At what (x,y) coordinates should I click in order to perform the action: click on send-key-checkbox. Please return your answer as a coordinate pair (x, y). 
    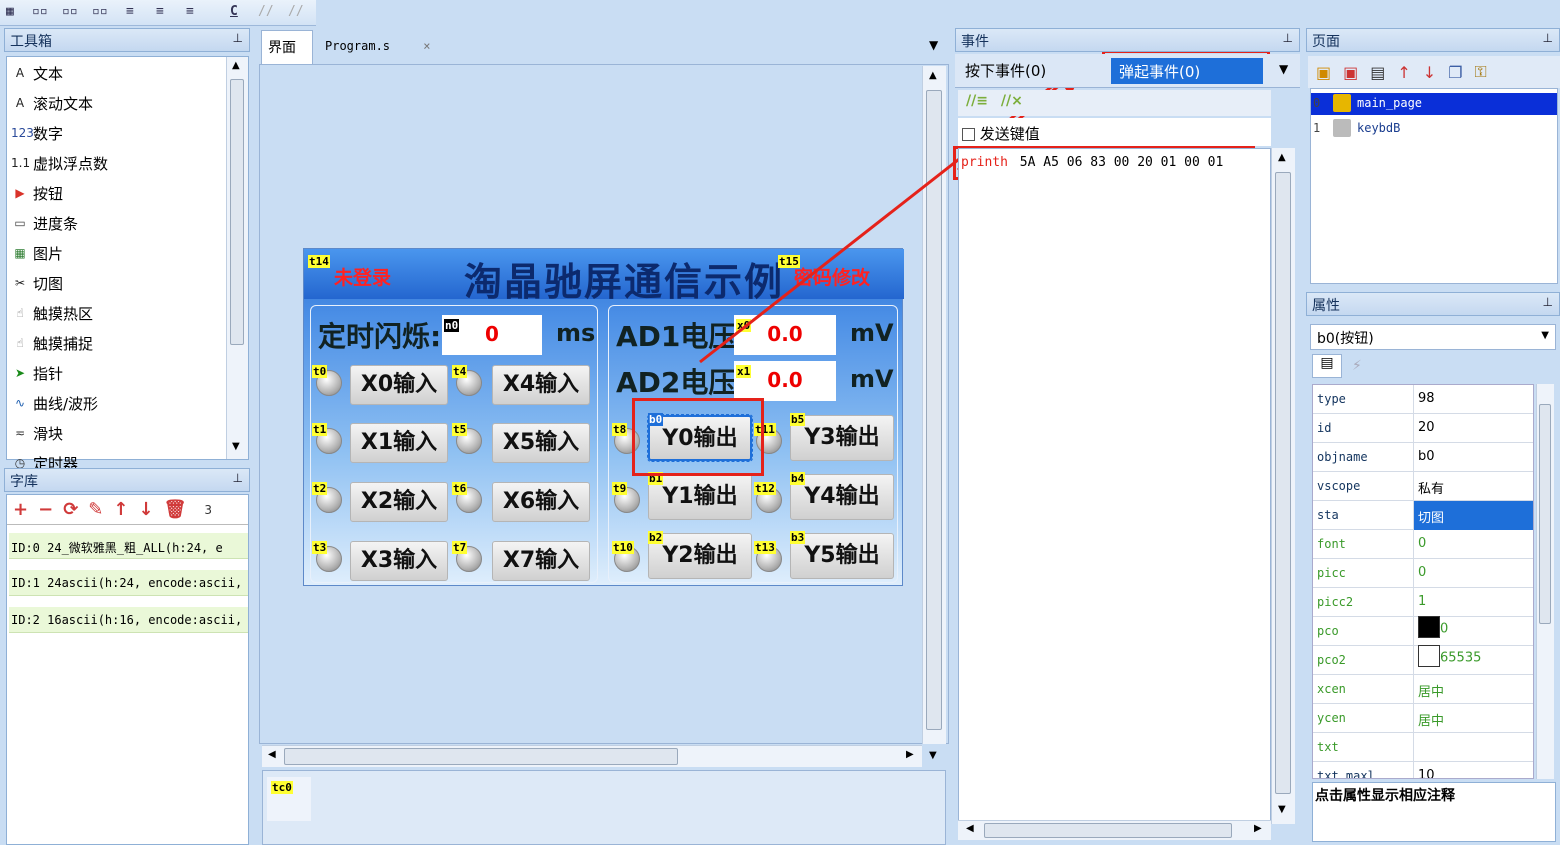
    Looking at the image, I should click on (968, 134).